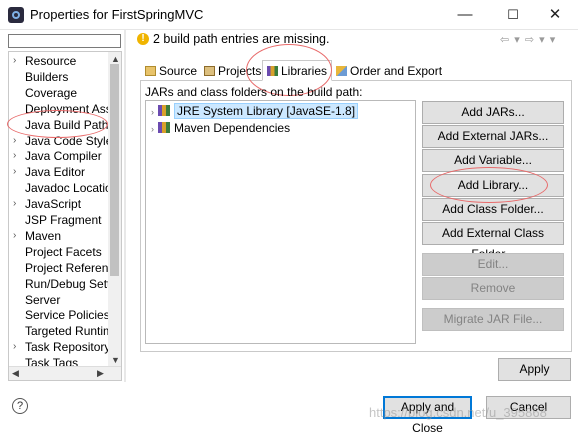 This screenshot has height=439, width=578. What do you see at coordinates (115, 59) in the screenshot?
I see `scroll-up-arrow-icon: ▲` at bounding box center [115, 59].